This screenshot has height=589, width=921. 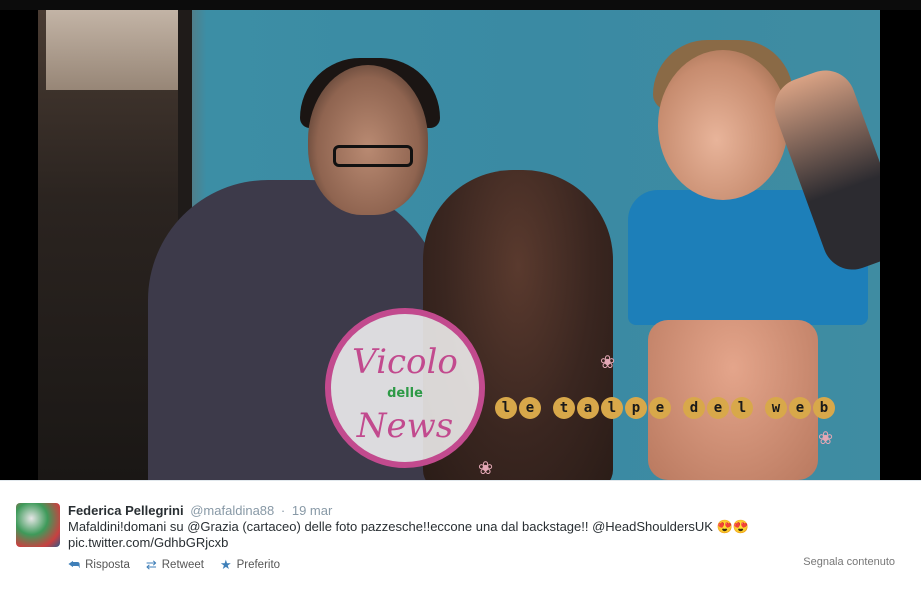 I want to click on background-window, so click(x=116, y=50).